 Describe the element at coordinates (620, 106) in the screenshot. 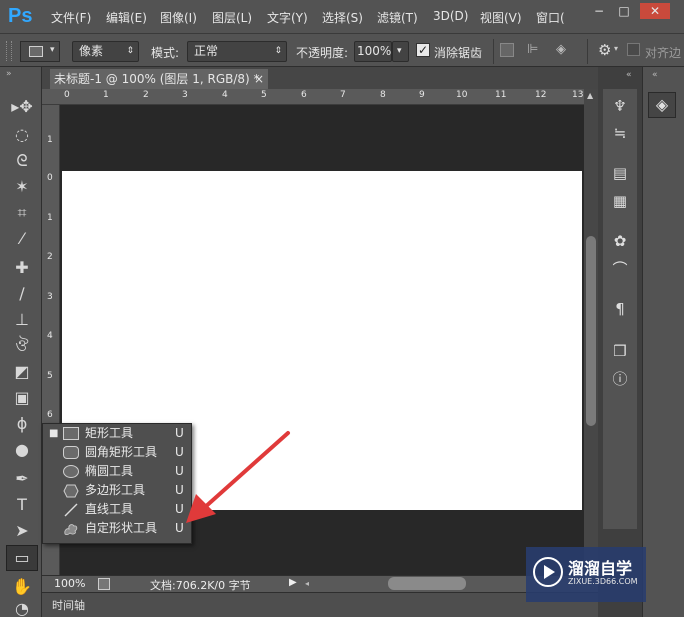

I see `brush-preset-icon: ♆` at that location.